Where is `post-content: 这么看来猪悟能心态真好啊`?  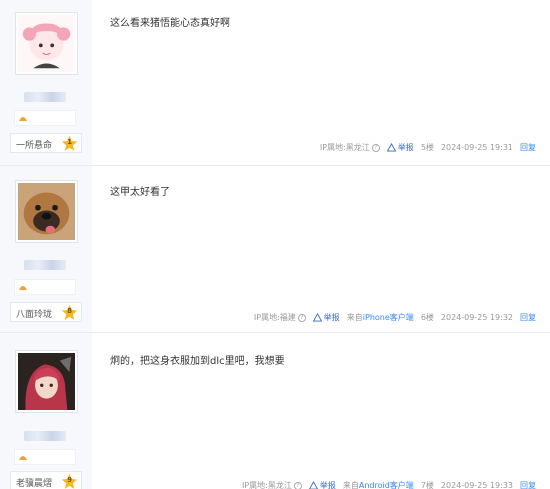 post-content: 这么看来猪悟能心态真好啊 is located at coordinates (170, 23).